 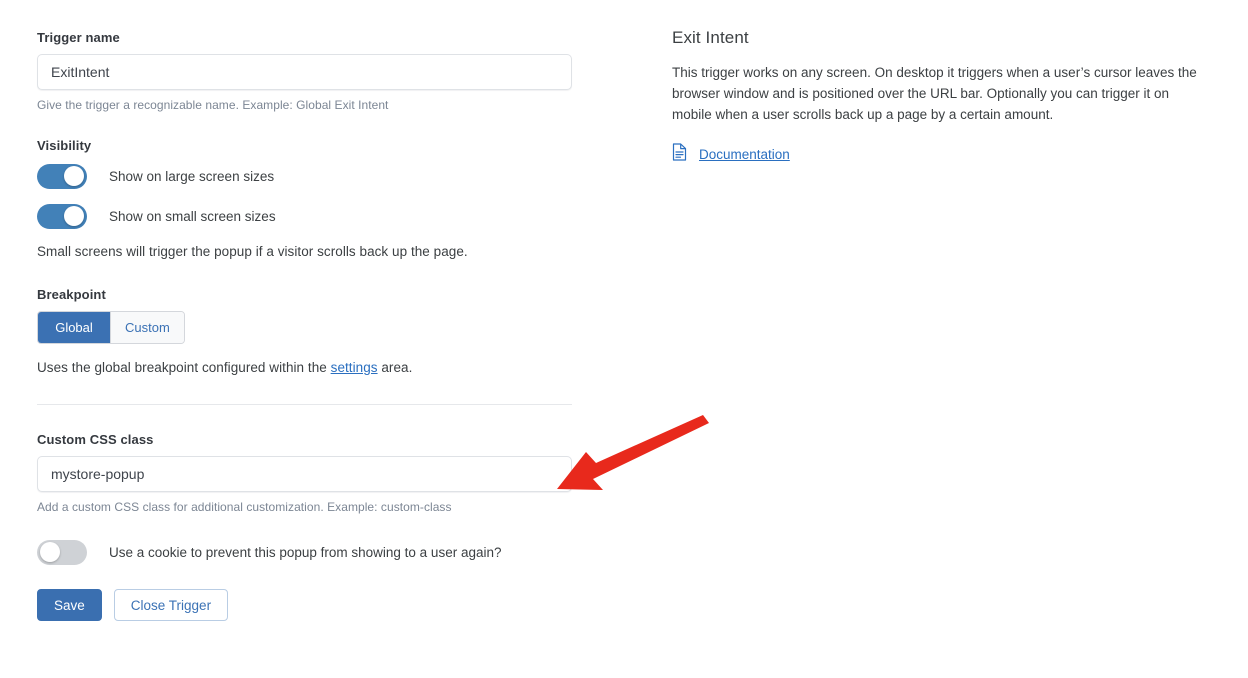 What do you see at coordinates (62, 216) in the screenshot?
I see `toggle-show-on-small-screens` at bounding box center [62, 216].